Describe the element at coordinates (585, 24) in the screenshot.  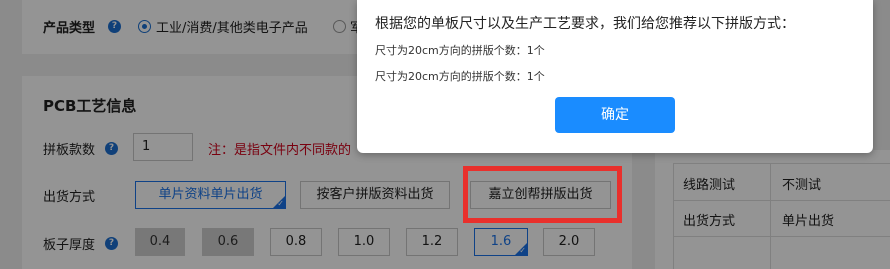
I see `dialog-title: 根据您的单板尺寸以及生产工艺要求，我们给您推荐以下拼版方式：` at that location.